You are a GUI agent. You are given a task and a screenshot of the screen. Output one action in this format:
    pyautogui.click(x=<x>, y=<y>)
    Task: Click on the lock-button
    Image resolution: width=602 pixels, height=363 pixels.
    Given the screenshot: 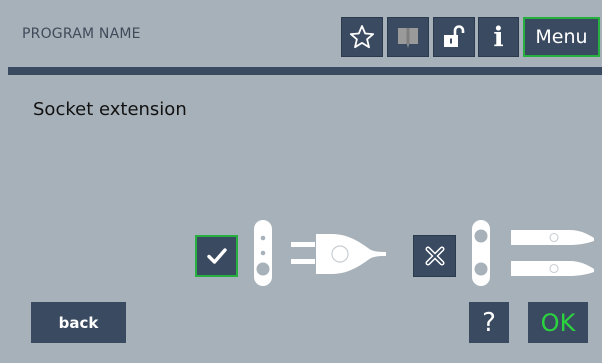 What is the action you would take?
    pyautogui.click(x=454, y=37)
    